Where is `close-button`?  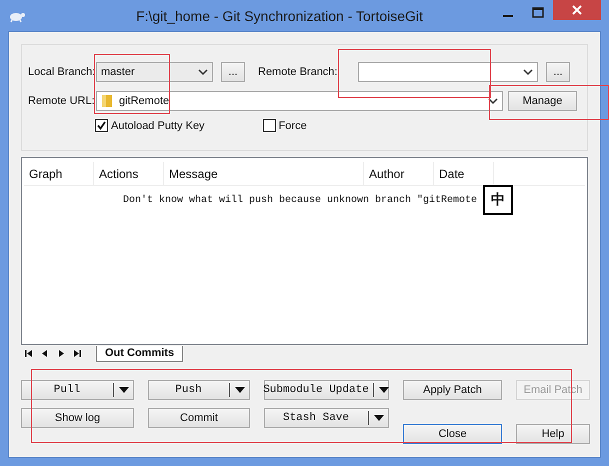
close-button is located at coordinates (577, 10).